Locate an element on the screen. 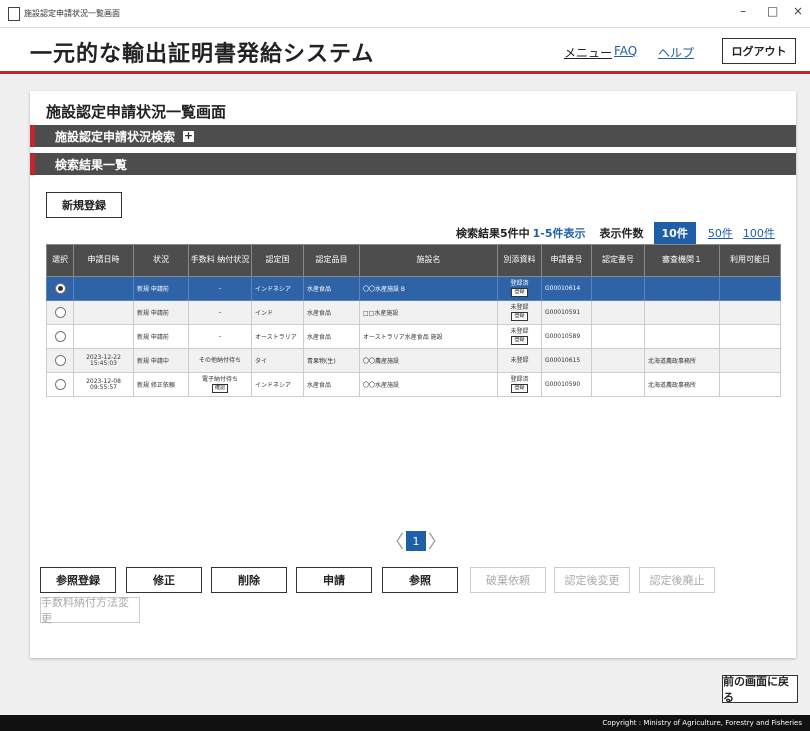 This screenshot has height=731, width=810. cell-country: タイ is located at coordinates (277, 360).